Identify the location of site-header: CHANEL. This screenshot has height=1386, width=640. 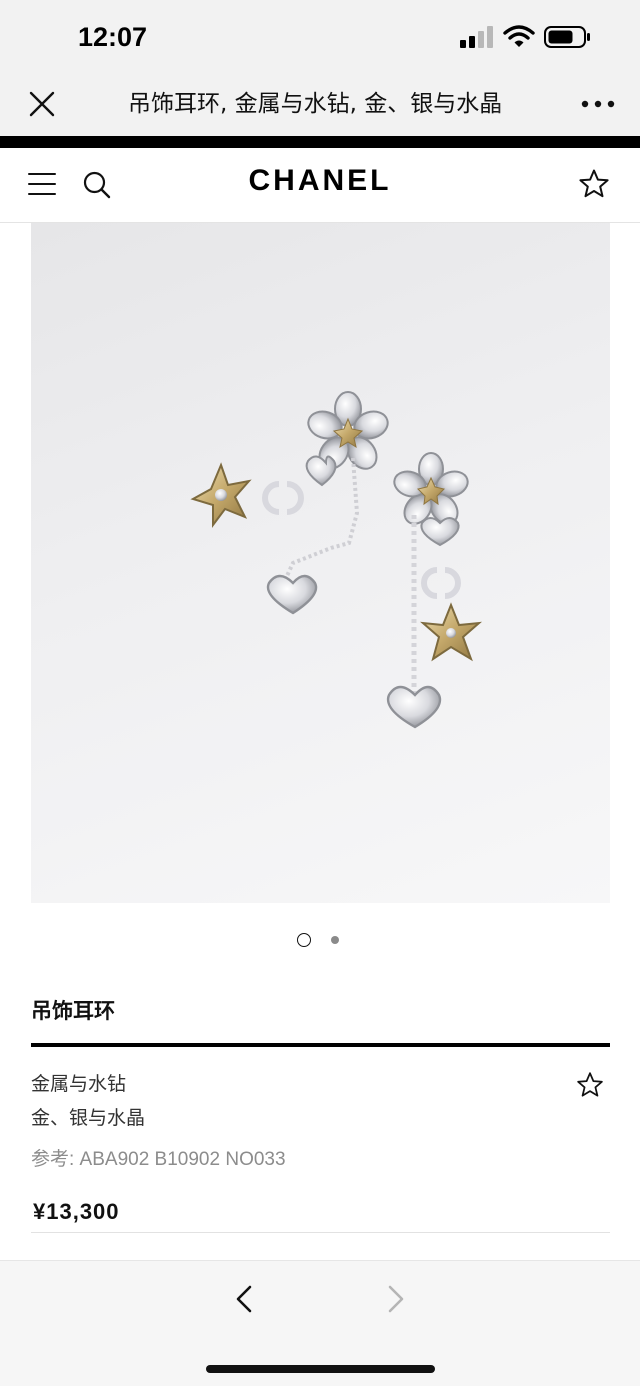
(320, 185).